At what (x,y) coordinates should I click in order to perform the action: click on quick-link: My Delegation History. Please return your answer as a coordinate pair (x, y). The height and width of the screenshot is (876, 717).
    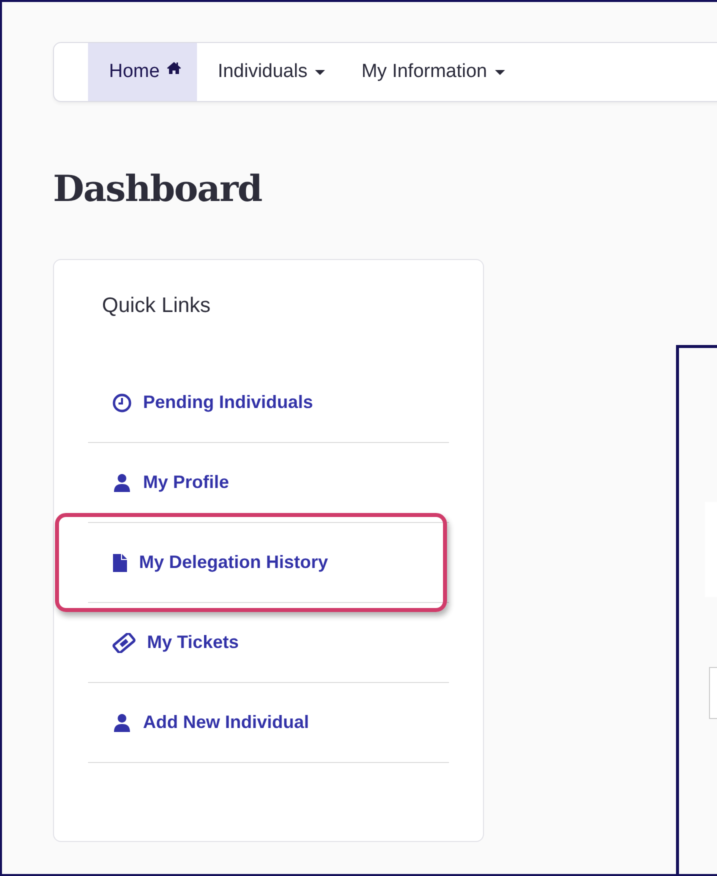
    Looking at the image, I should click on (208, 562).